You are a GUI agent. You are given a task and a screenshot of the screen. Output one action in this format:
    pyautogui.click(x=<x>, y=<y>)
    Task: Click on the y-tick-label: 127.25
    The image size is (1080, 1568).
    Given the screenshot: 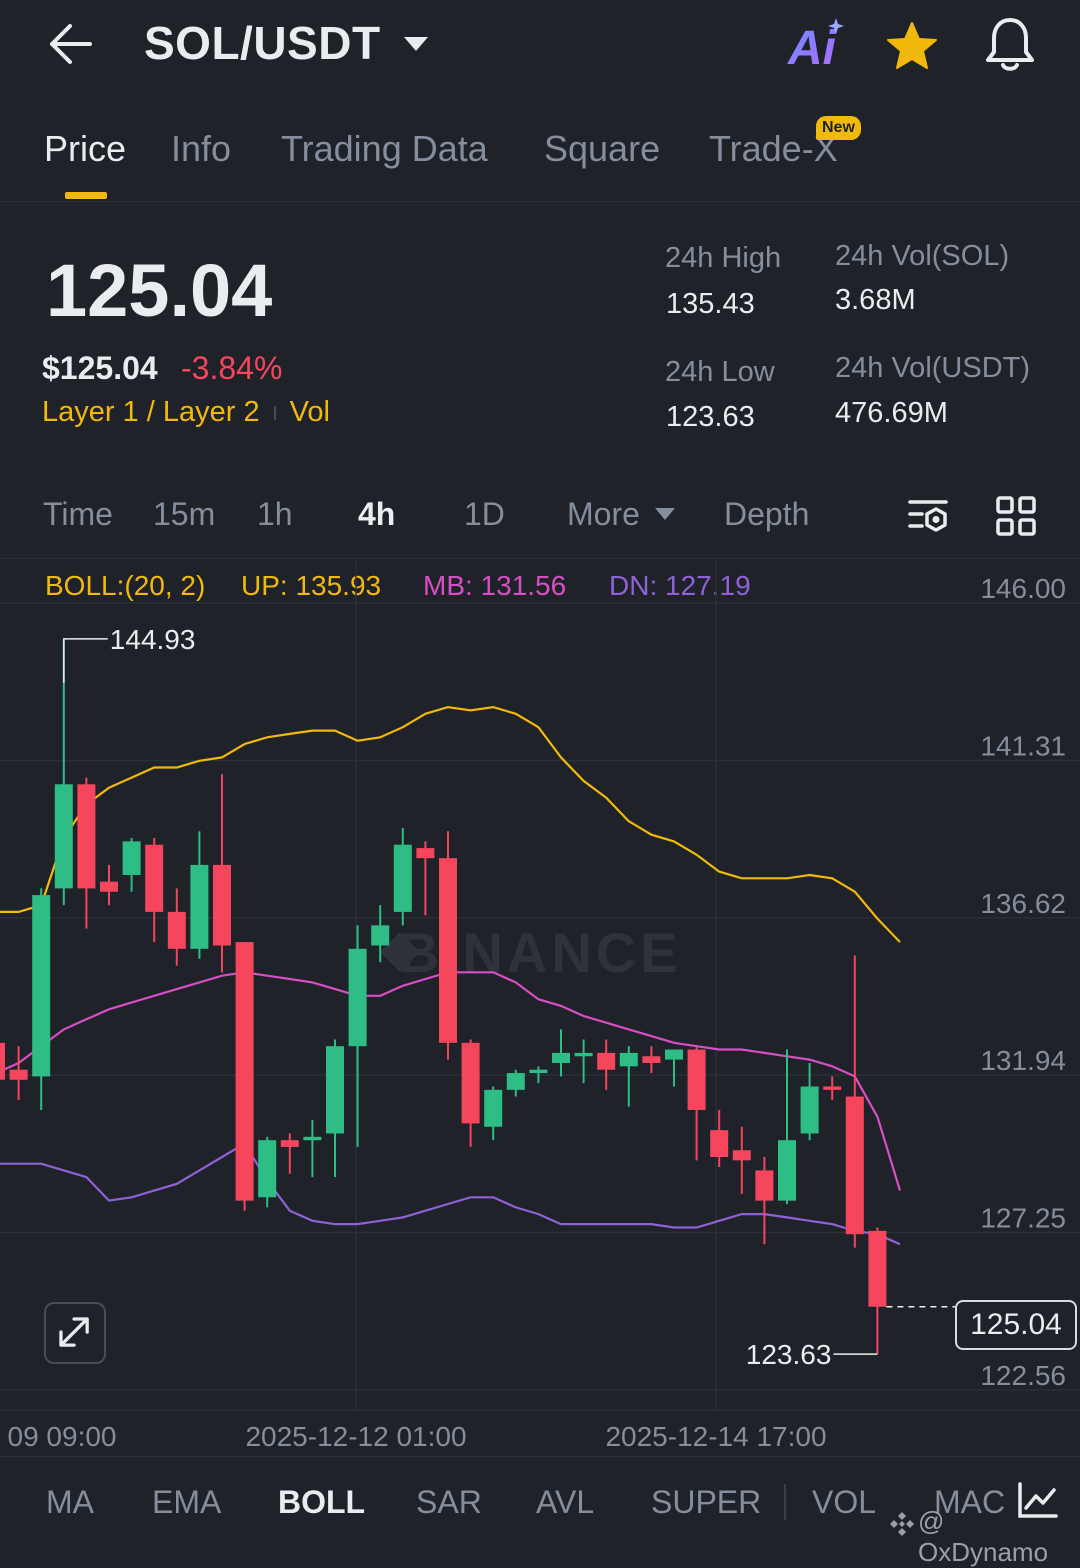 What is the action you would take?
    pyautogui.click(x=1023, y=1218)
    